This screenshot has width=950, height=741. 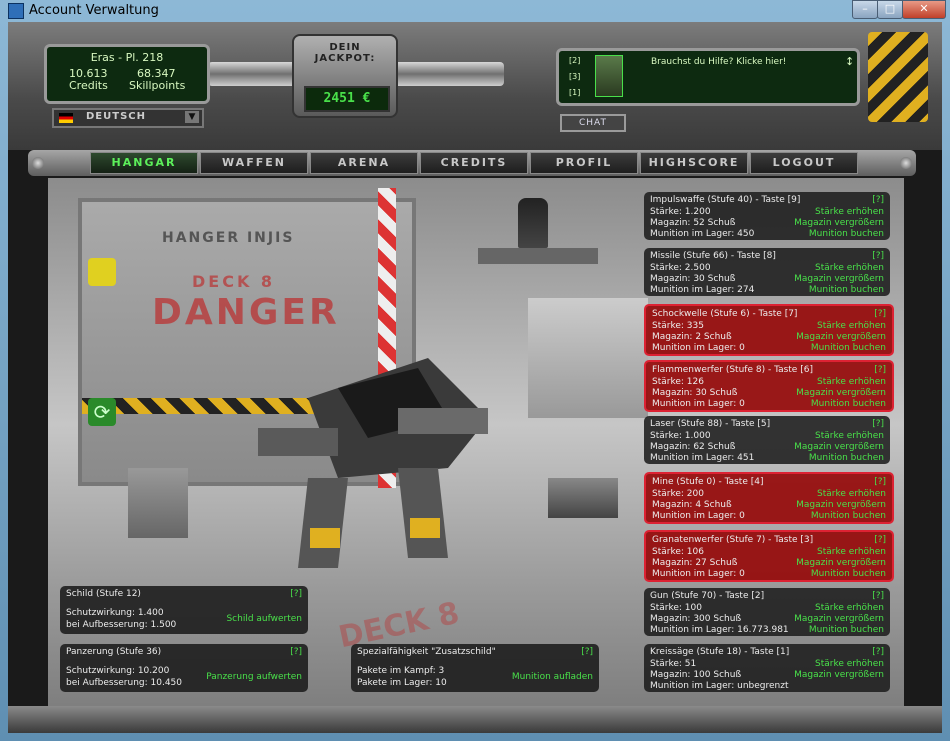 I want to click on weapon-strength: Stärke: 2.500, so click(x=680, y=268).